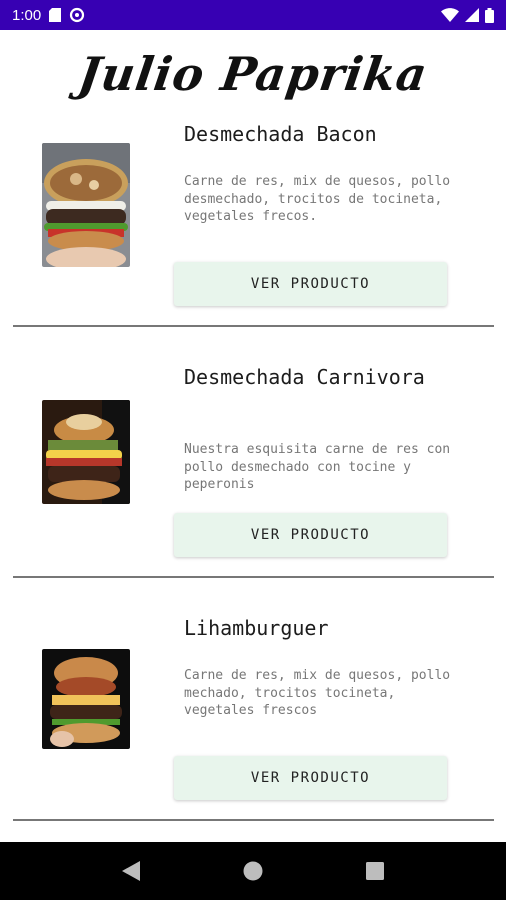  Describe the element at coordinates (253, 74) in the screenshot. I see `brand-logo: Julio Paprika` at that location.